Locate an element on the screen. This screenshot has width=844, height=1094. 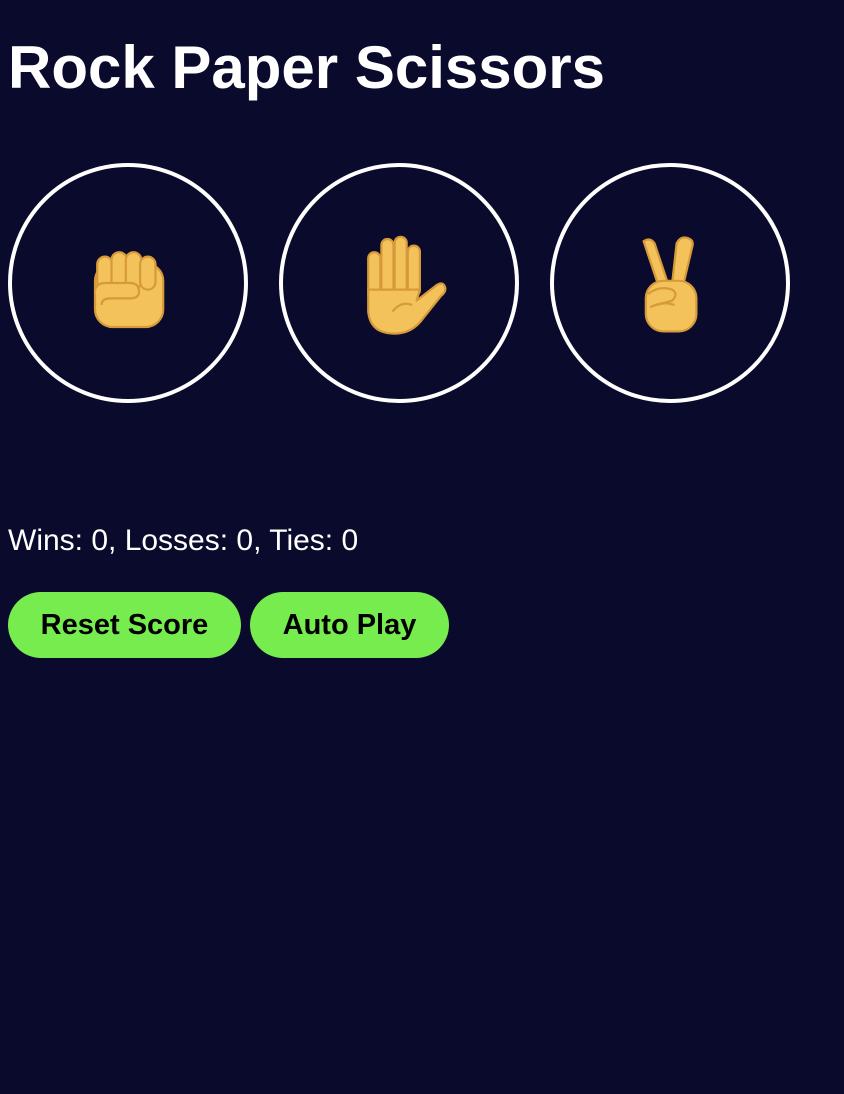
paper-button is located at coordinates (399, 283).